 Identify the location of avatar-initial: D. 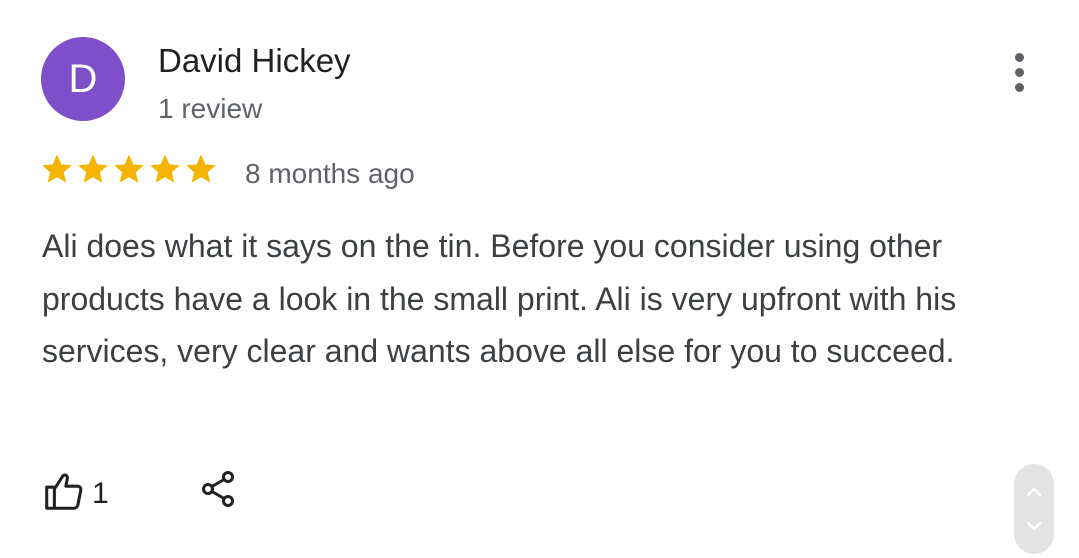
(83, 78).